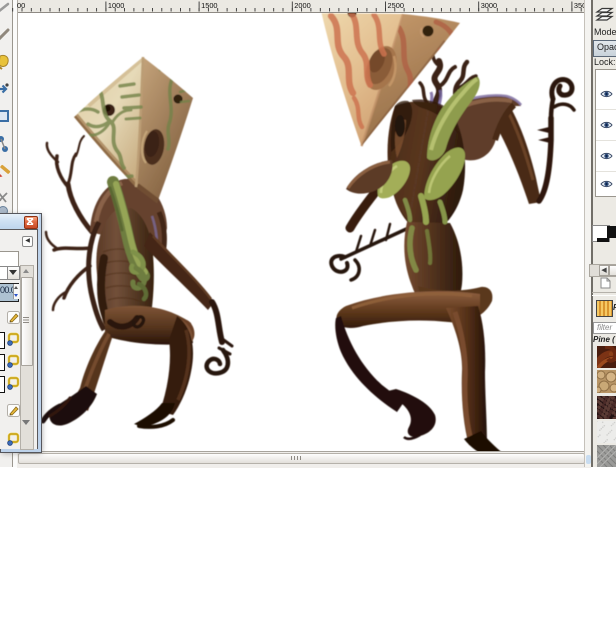 This screenshot has height=643, width=616. I want to click on svg-text: 00, so click(21, 5).